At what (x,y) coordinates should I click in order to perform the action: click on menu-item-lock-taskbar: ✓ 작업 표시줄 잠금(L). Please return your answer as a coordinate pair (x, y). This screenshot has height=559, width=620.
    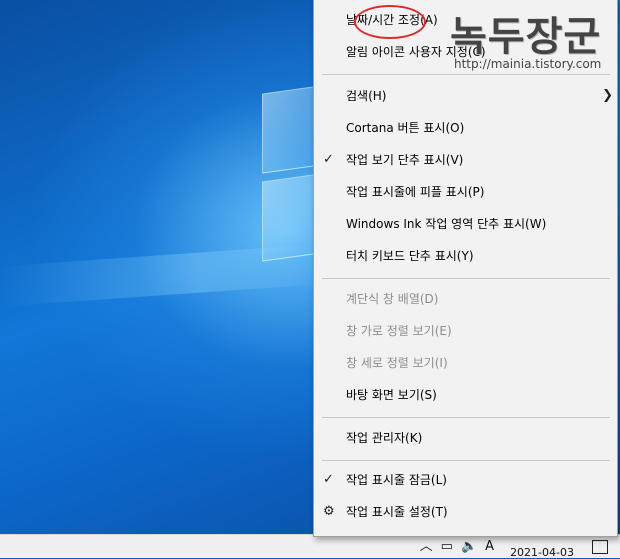
    Looking at the image, I should click on (465, 480).